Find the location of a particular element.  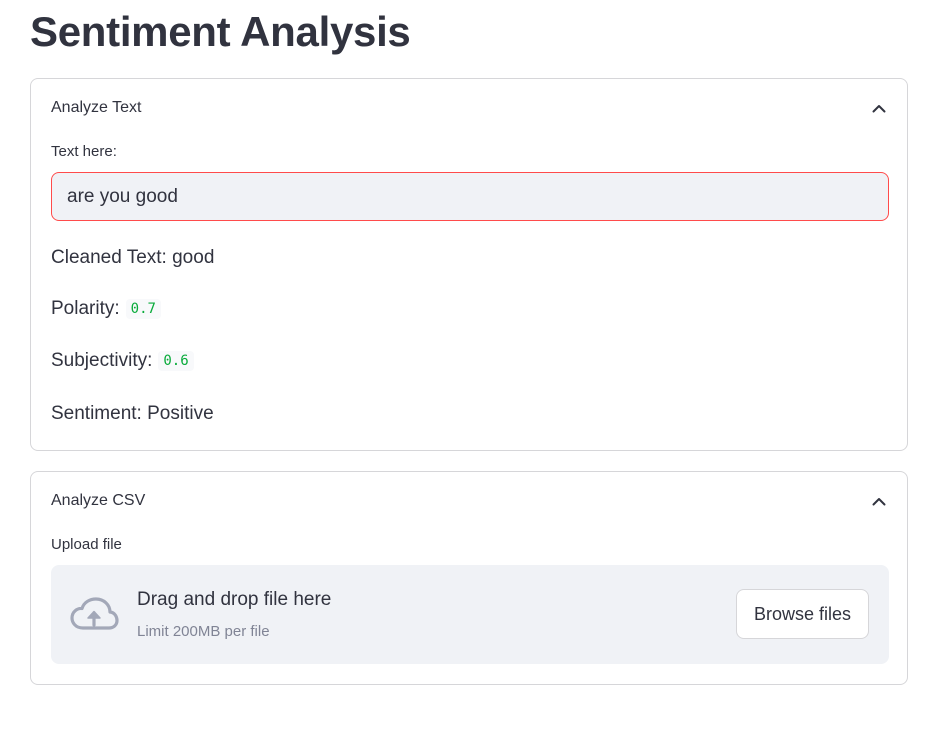

cleaned-text: Cleaned Text: good is located at coordinates (133, 257).